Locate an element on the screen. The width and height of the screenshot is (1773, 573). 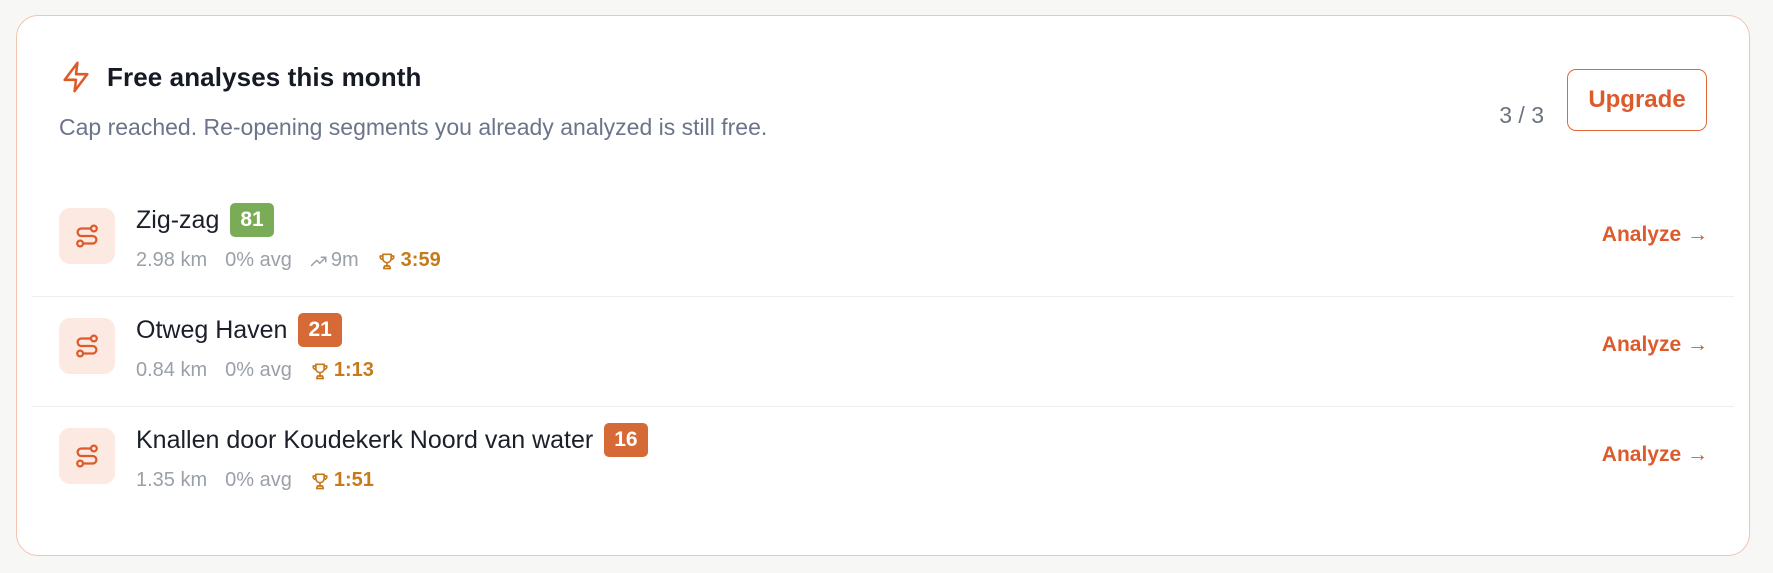
segment-name: Knallen door Koudekerk Noord van water is located at coordinates (364, 440).